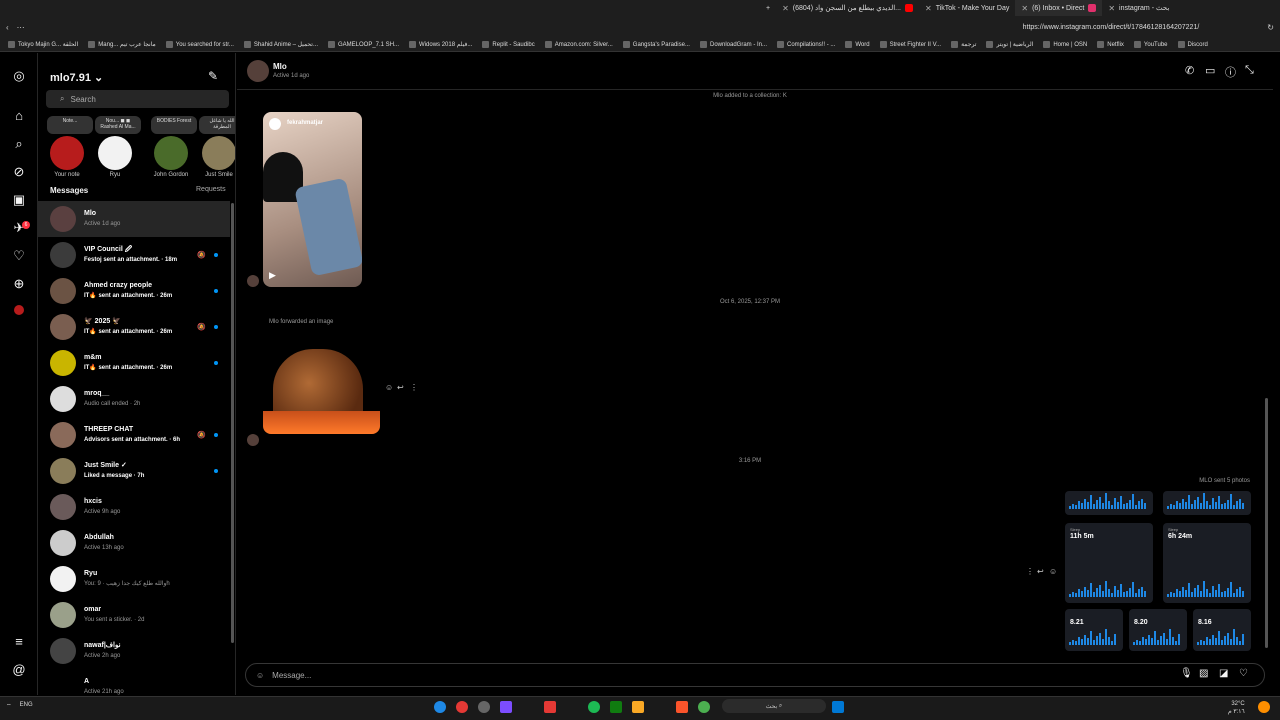 The width and height of the screenshot is (1280, 720). What do you see at coordinates (1223, 673) in the screenshot?
I see `sticker-icon: ◪` at bounding box center [1223, 673].